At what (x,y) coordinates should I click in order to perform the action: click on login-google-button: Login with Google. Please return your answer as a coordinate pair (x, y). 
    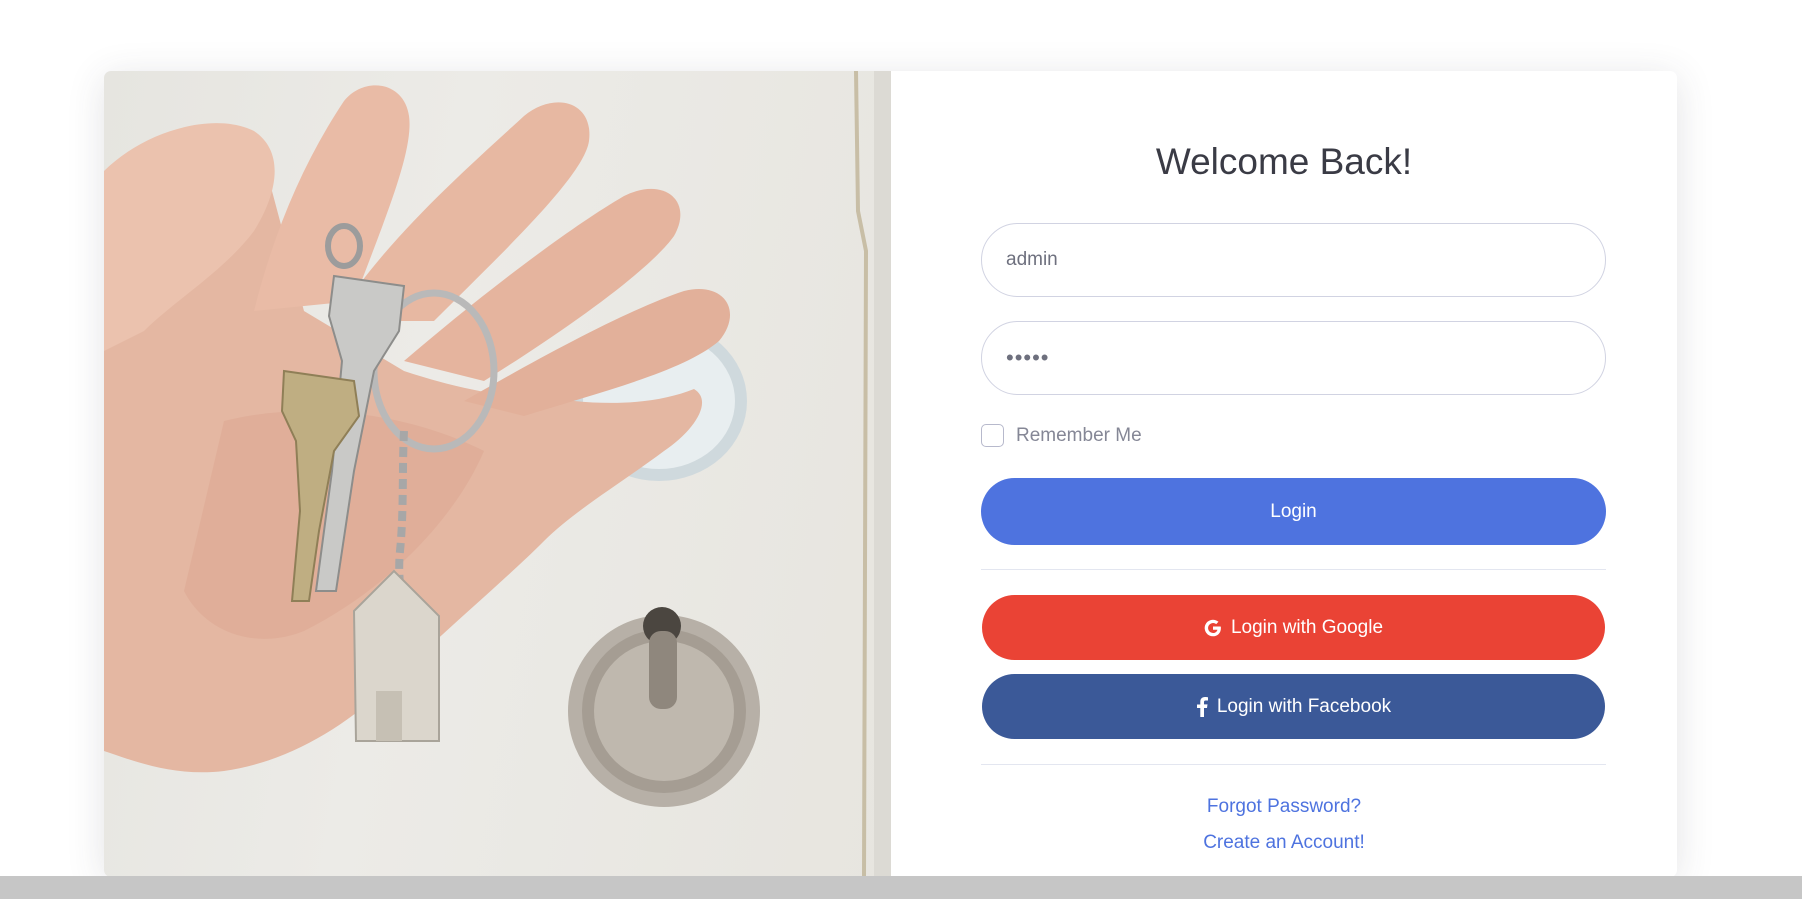
    Looking at the image, I should click on (1293, 627).